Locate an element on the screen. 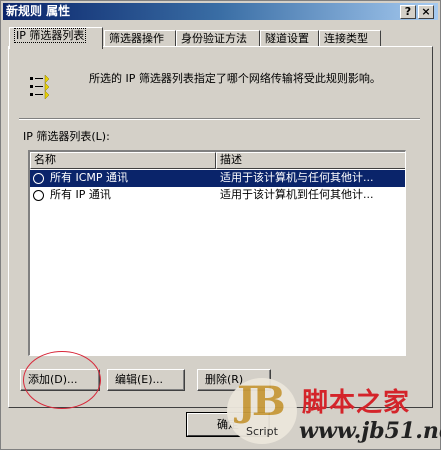  list-header: 名称 描述 is located at coordinates (217, 160).